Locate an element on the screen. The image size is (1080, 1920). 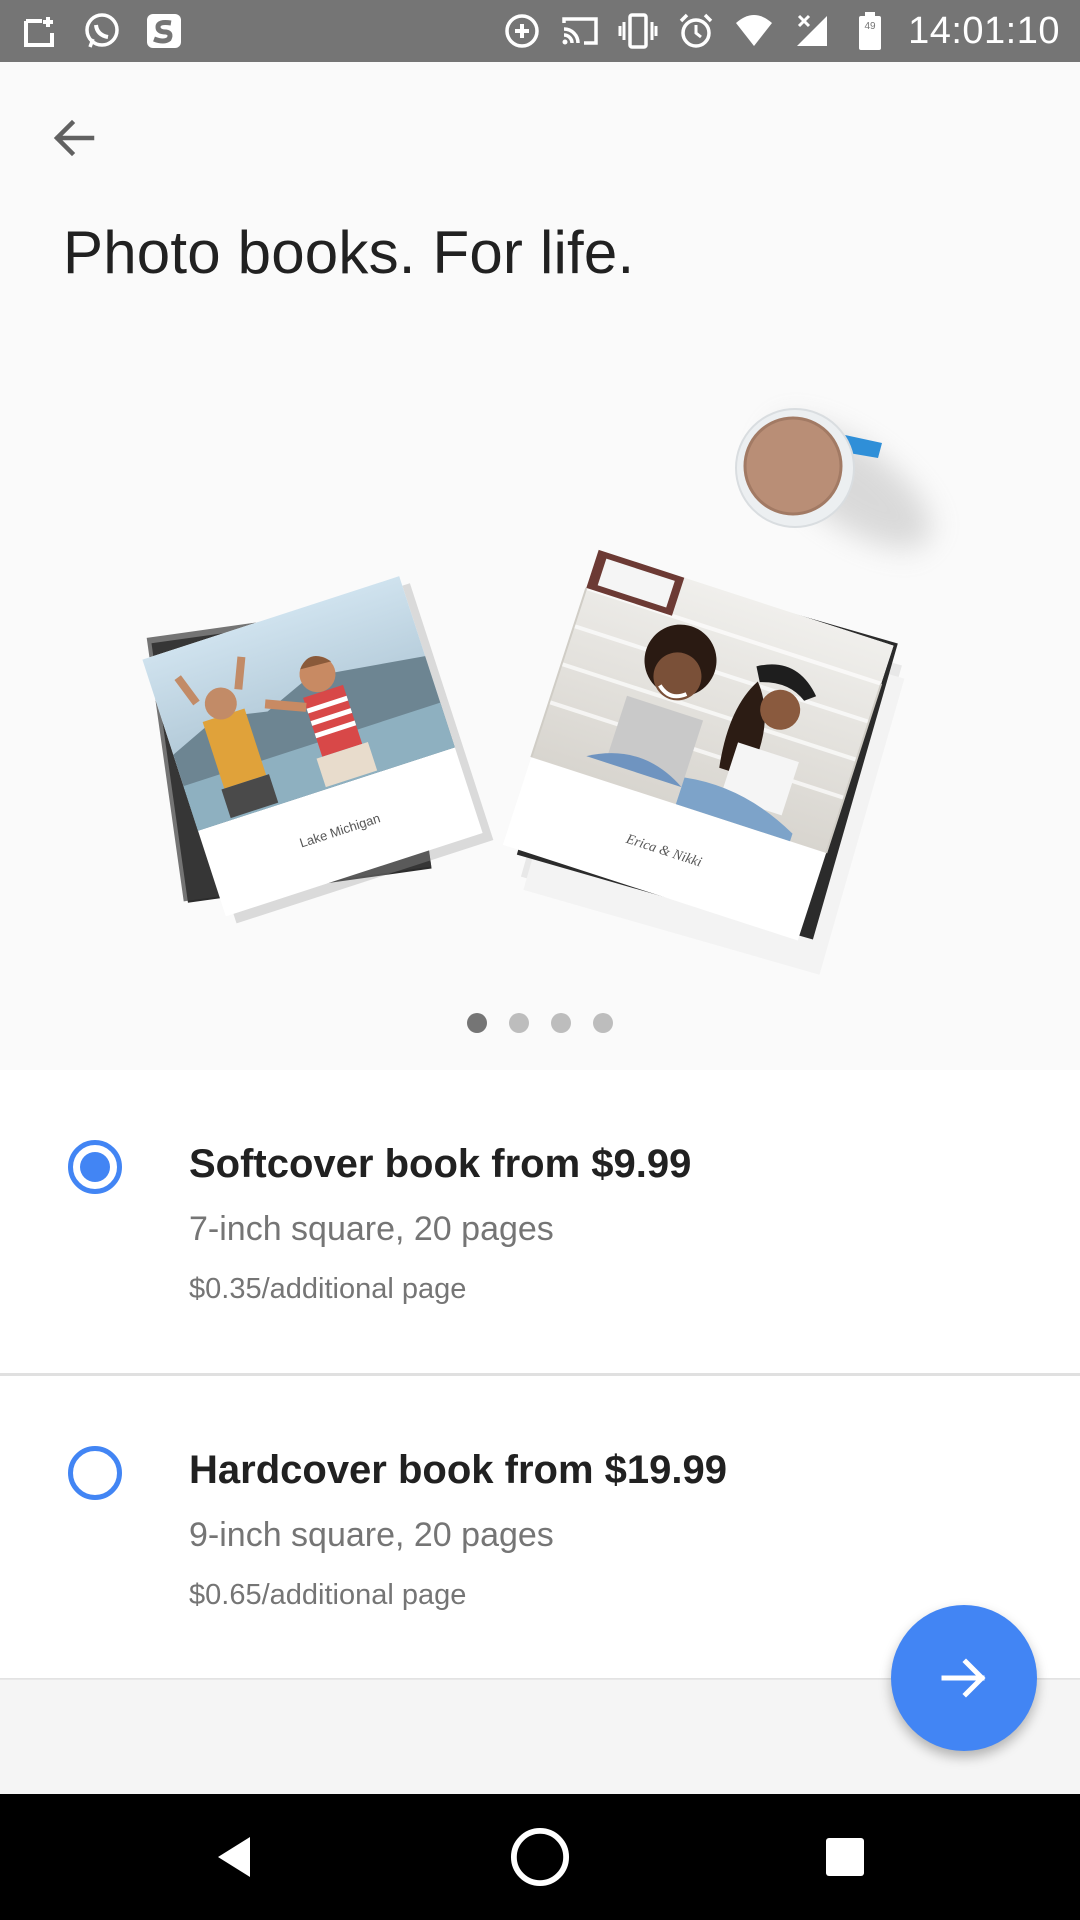
signal-icon is located at coordinates (812, 31).